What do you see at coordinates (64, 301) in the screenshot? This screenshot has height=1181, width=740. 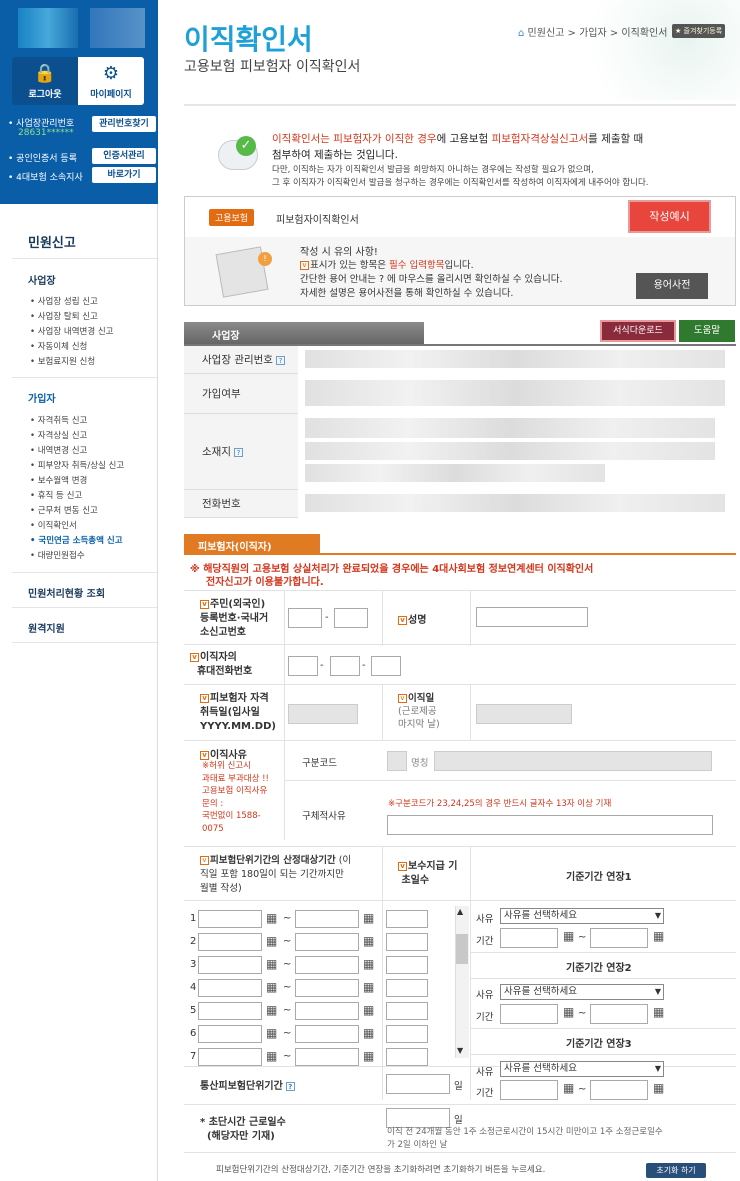 I see `nav-item: 사업장 성립 신고` at bounding box center [64, 301].